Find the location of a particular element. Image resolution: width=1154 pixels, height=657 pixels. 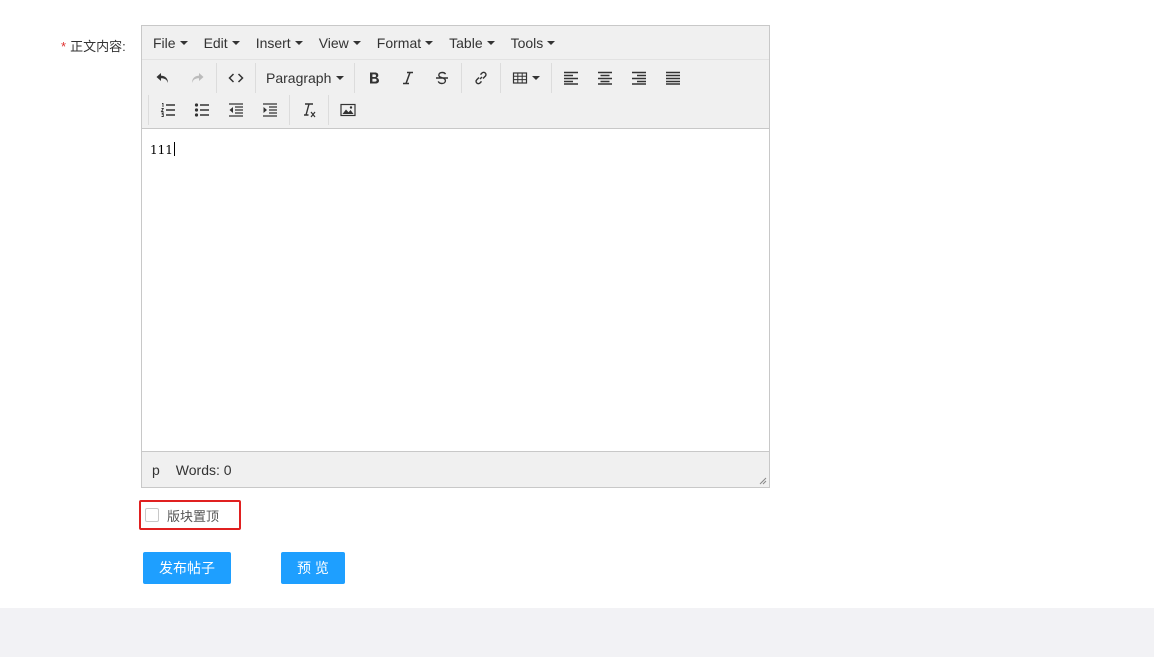

align-right-icon is located at coordinates (639, 78).